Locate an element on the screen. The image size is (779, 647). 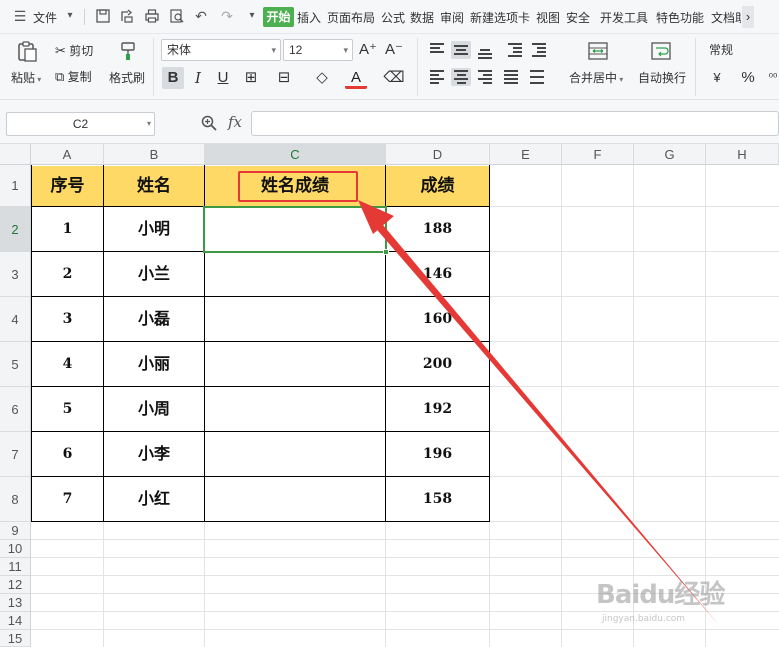
row-header-14: 14 is located at coordinates (15, 621).